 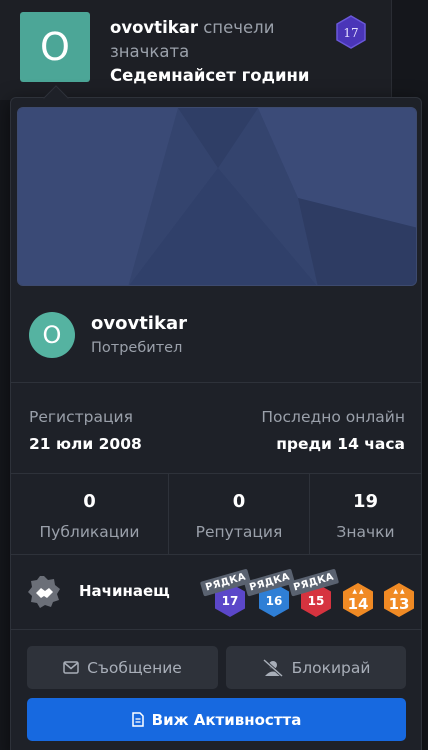 What do you see at coordinates (365, 501) in the screenshot?
I see `stat-value: 19` at bounding box center [365, 501].